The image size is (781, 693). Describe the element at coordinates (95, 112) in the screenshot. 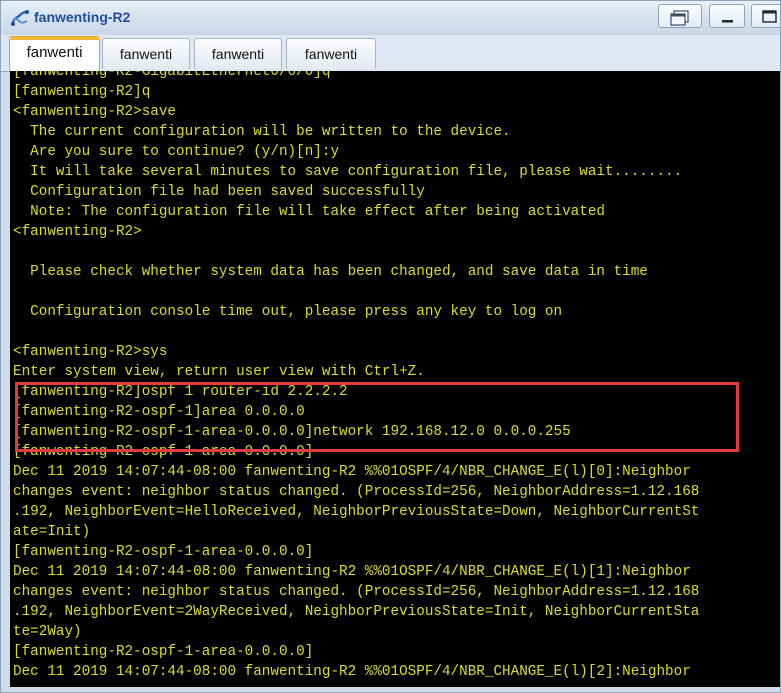

I see `console-line: <fanwenting-R2>save` at that location.